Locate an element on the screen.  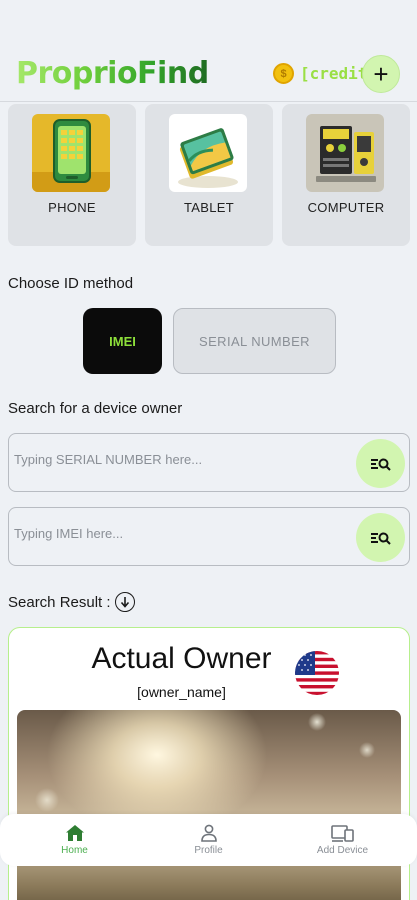
search-result-heading: Search Result : is located at coordinates (71, 602).